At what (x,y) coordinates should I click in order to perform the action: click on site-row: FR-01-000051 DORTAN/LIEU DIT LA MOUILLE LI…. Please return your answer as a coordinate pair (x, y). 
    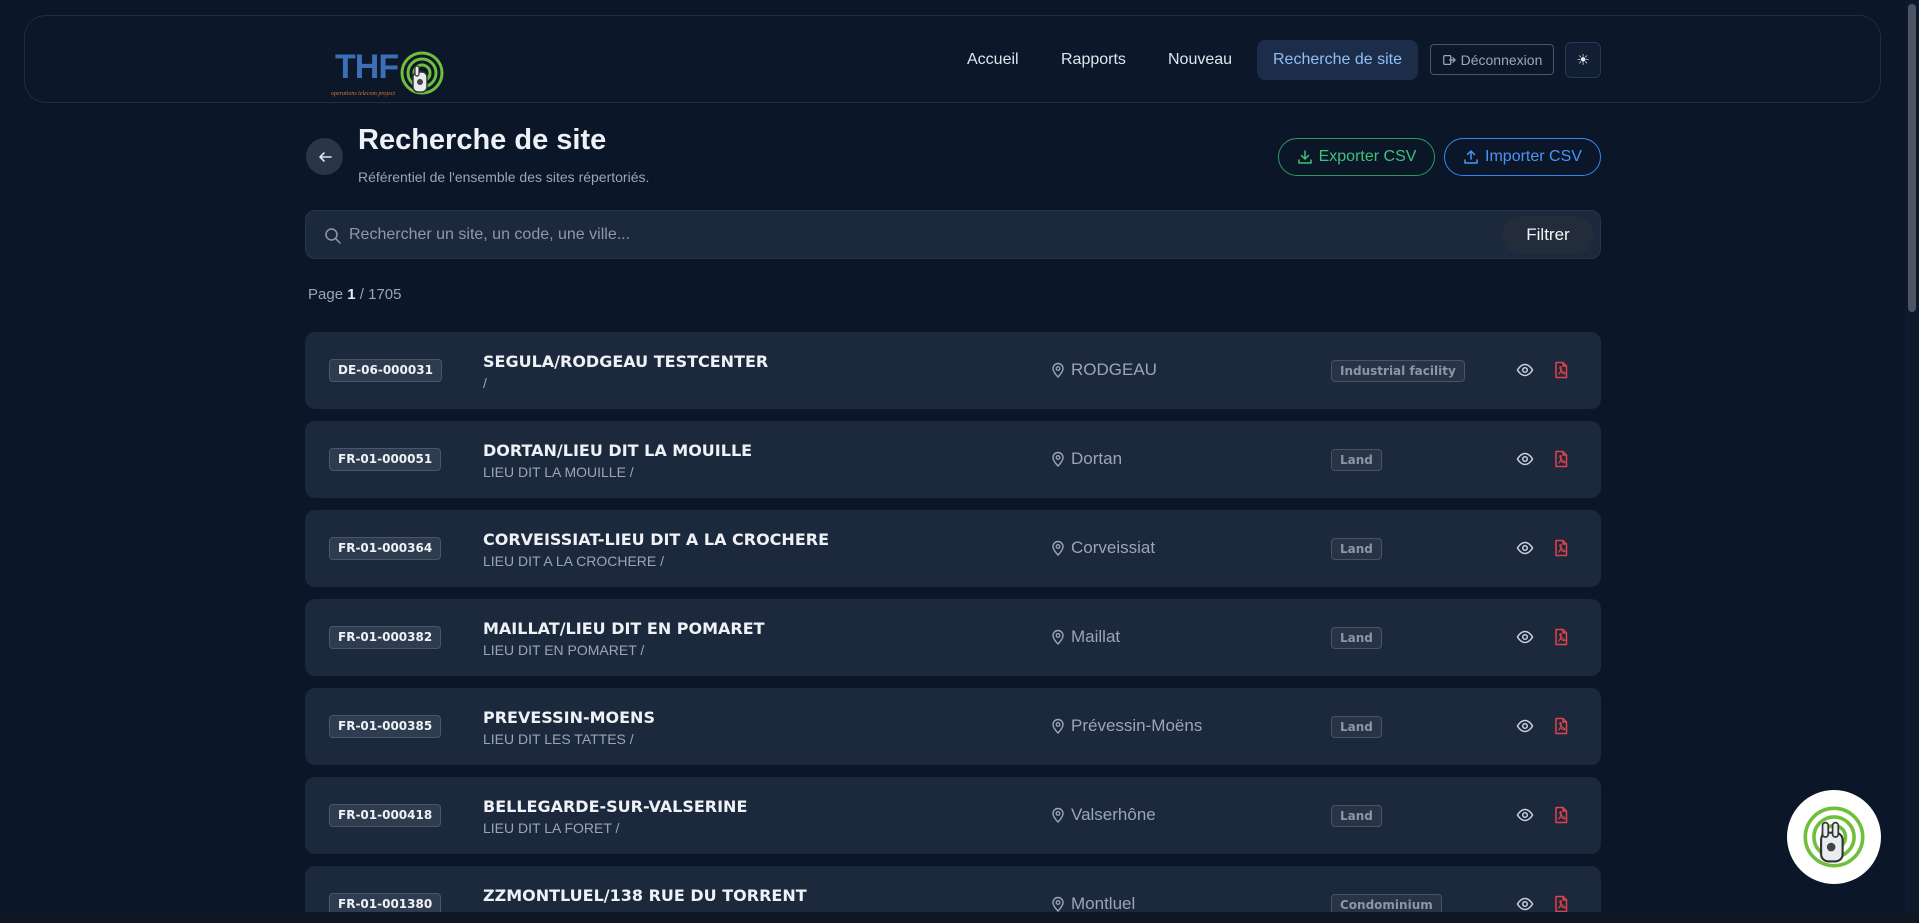
    Looking at the image, I should click on (953, 459).